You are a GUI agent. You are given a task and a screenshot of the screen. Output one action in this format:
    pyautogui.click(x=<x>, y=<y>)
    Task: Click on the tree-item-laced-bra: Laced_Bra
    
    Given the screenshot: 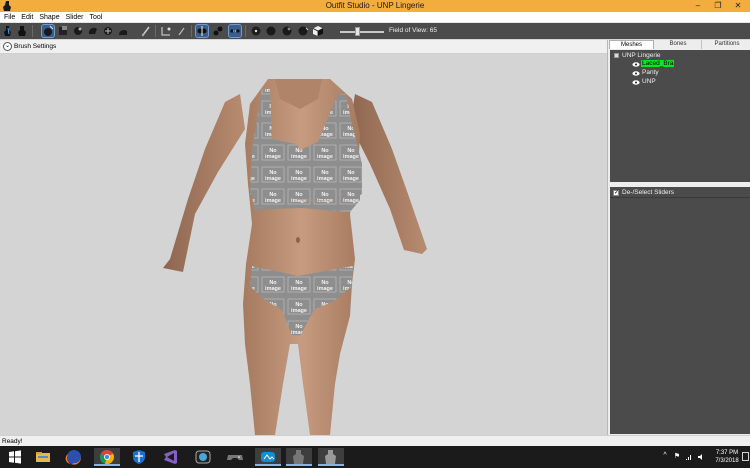 What is the action you would take?
    pyautogui.click(x=658, y=63)
    